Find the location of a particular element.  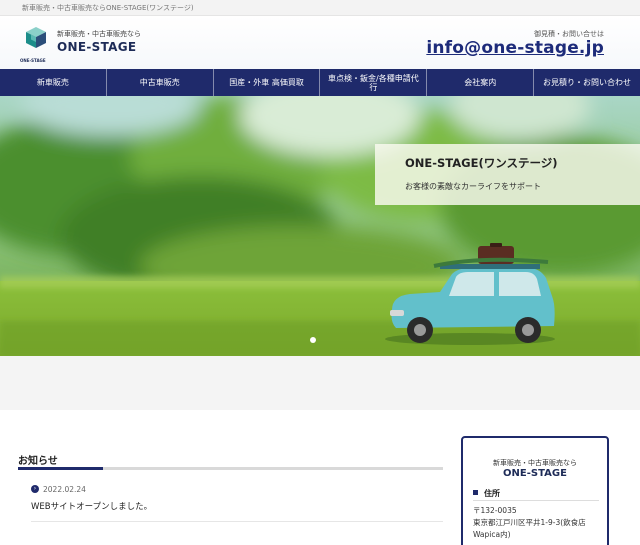

sidebar-address-heading: 住所 is located at coordinates (486, 493).